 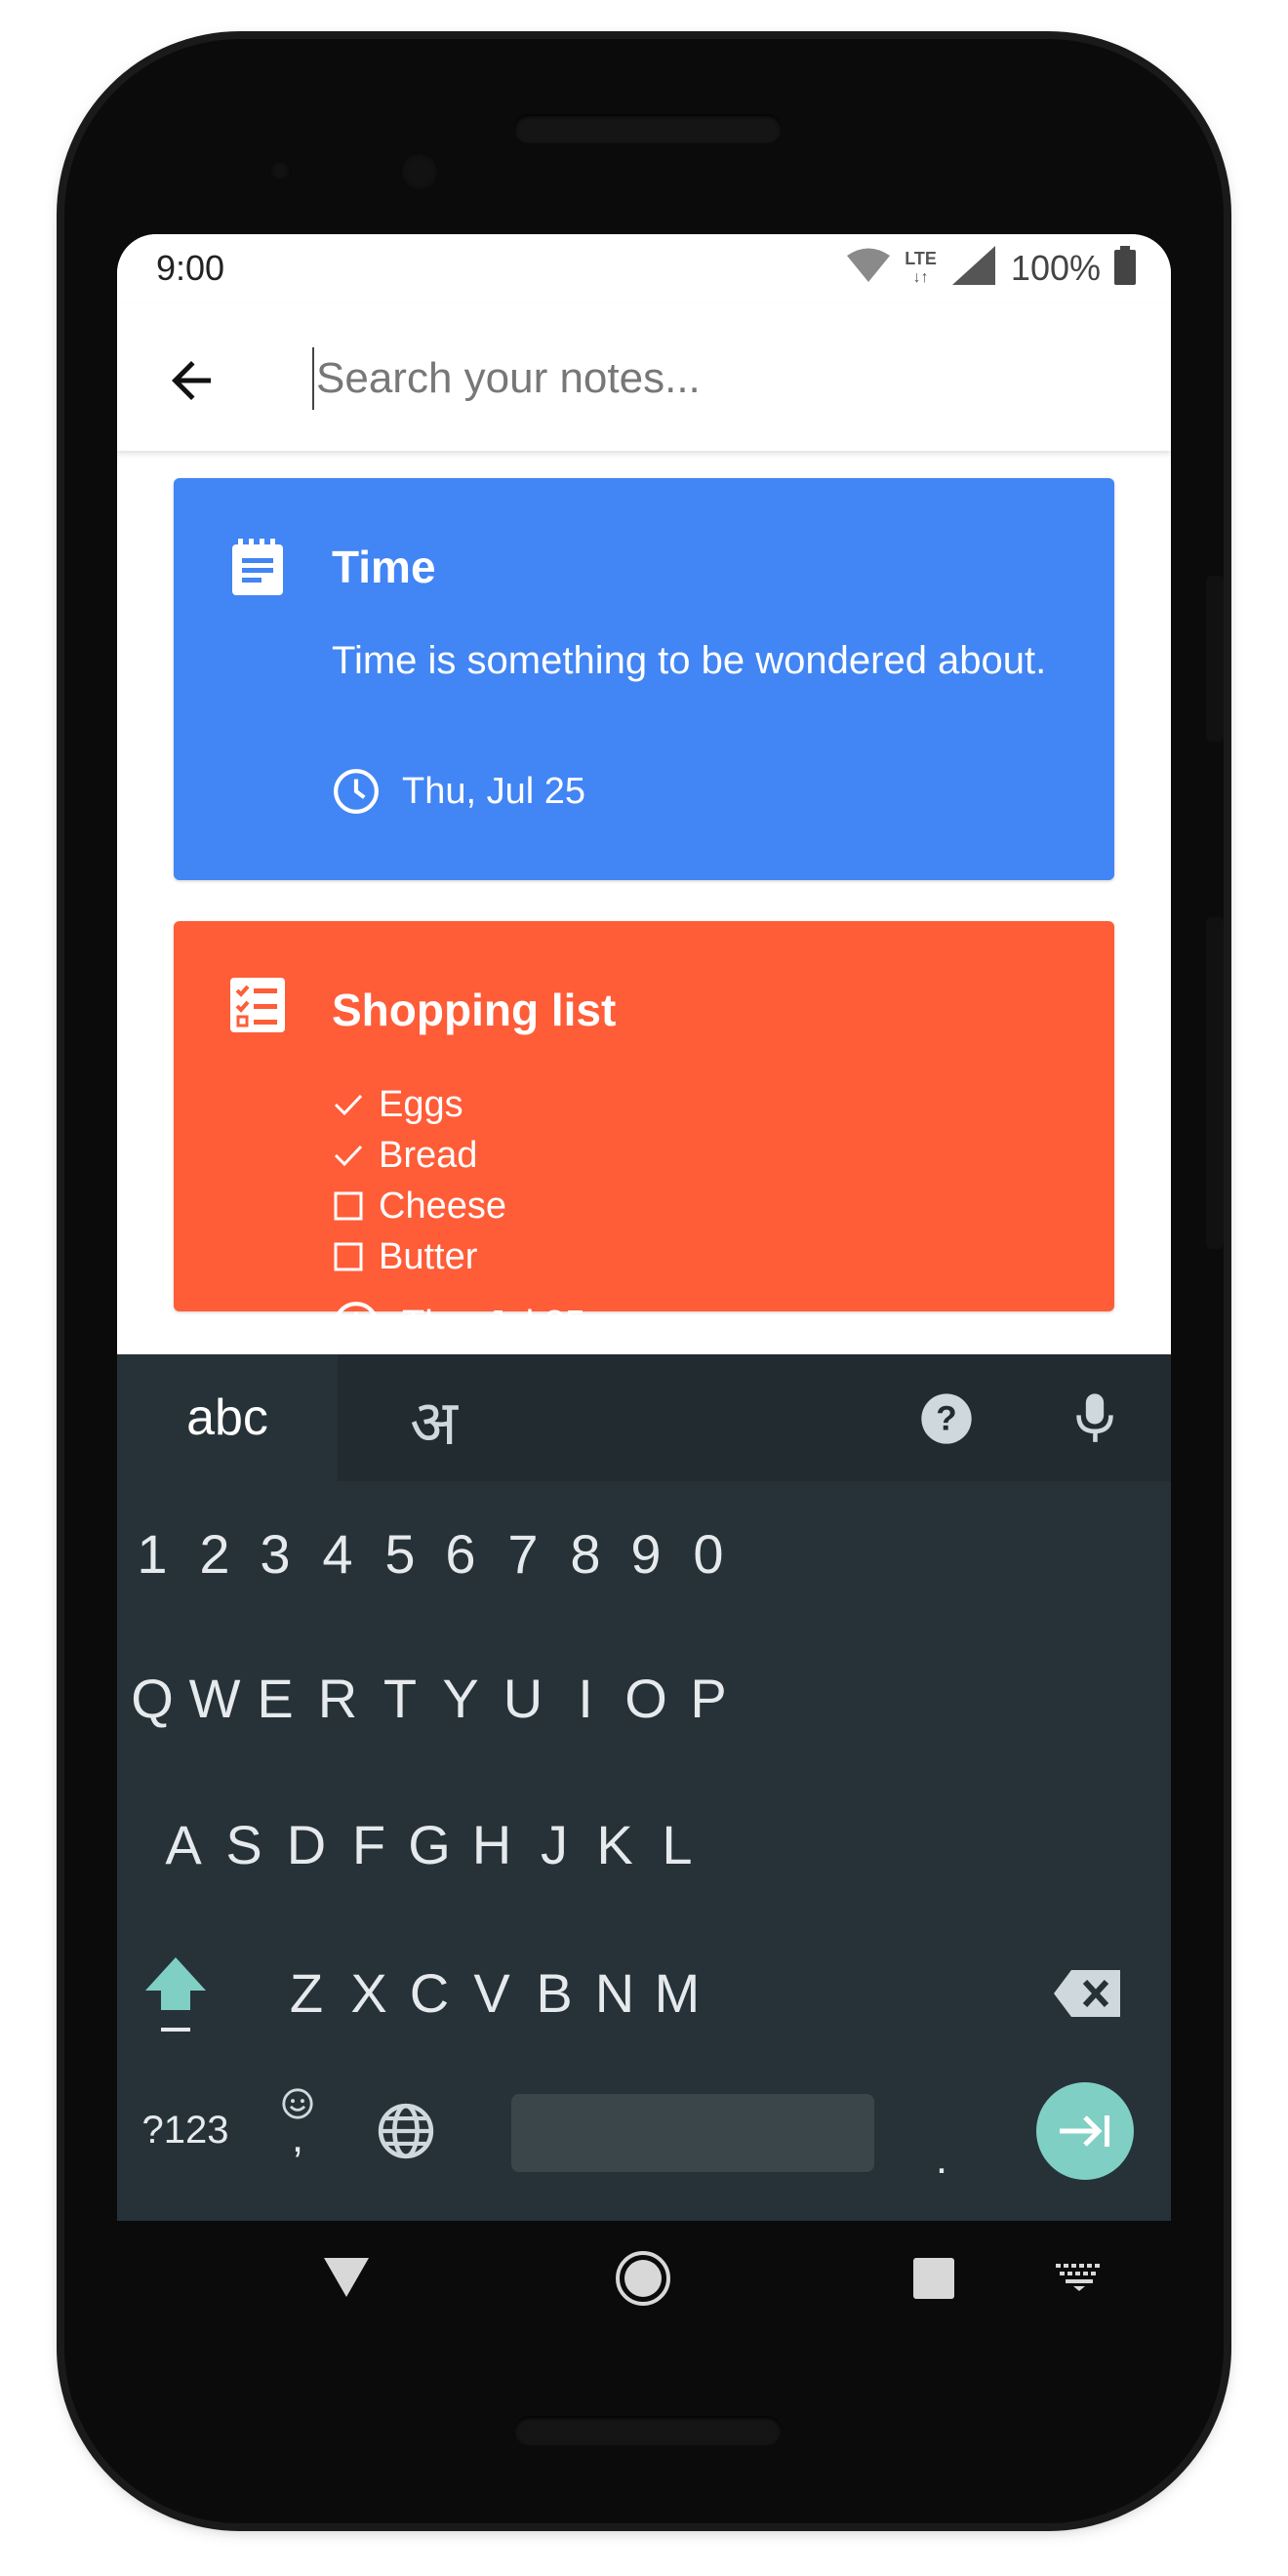 I want to click on sensor, so click(x=419, y=171).